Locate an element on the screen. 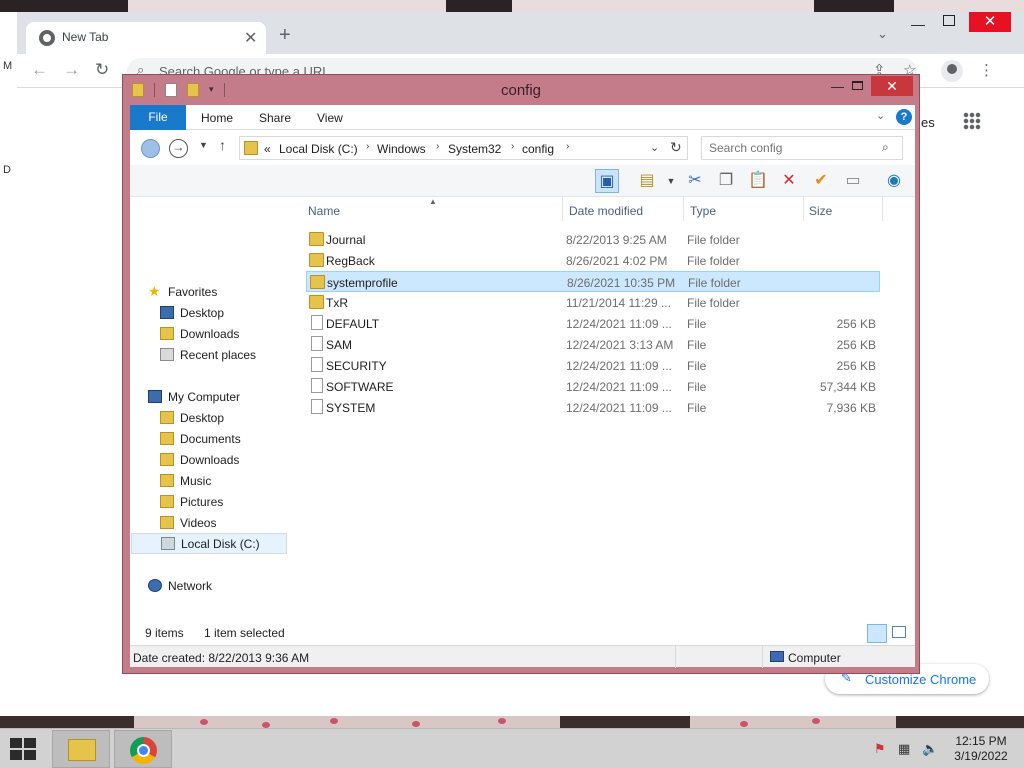  nav-label: My Computer is located at coordinates (204, 397).